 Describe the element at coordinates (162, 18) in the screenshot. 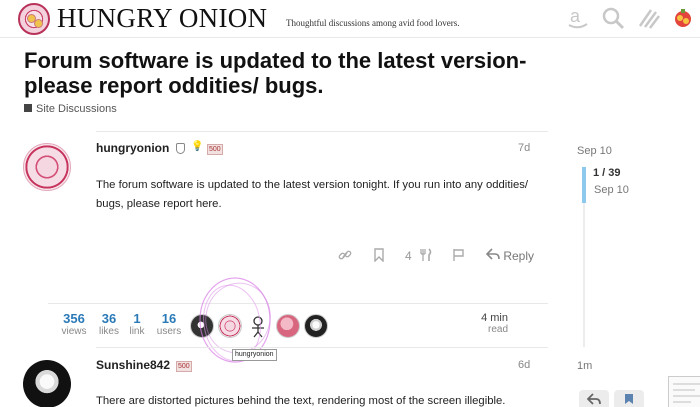

I see `site-title: HUNGRY ONION` at that location.